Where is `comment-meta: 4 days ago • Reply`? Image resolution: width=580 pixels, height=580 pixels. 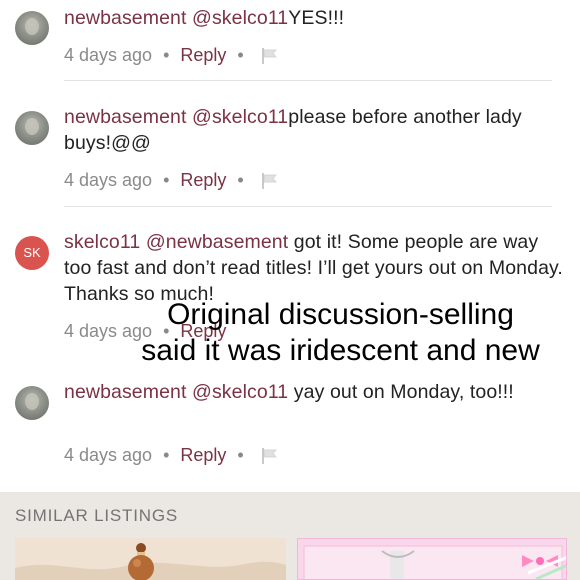
comment-meta: 4 days ago • Reply is located at coordinates (145, 331).